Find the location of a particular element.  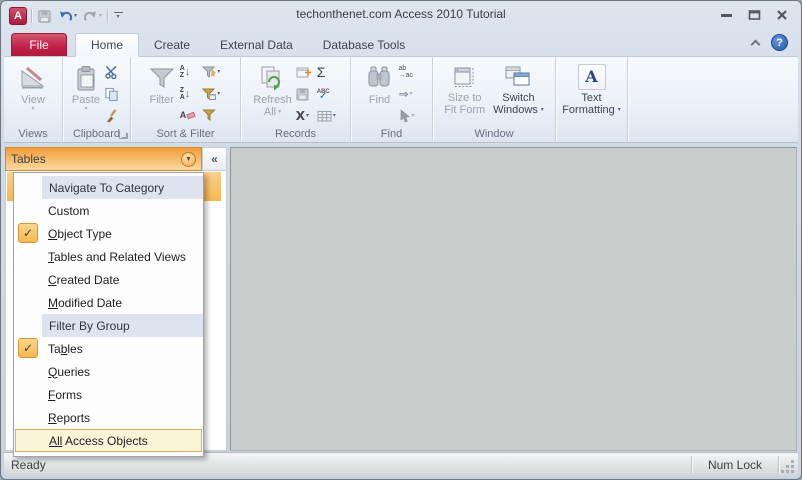

menu-item-custom: Custom is located at coordinates (108, 210).